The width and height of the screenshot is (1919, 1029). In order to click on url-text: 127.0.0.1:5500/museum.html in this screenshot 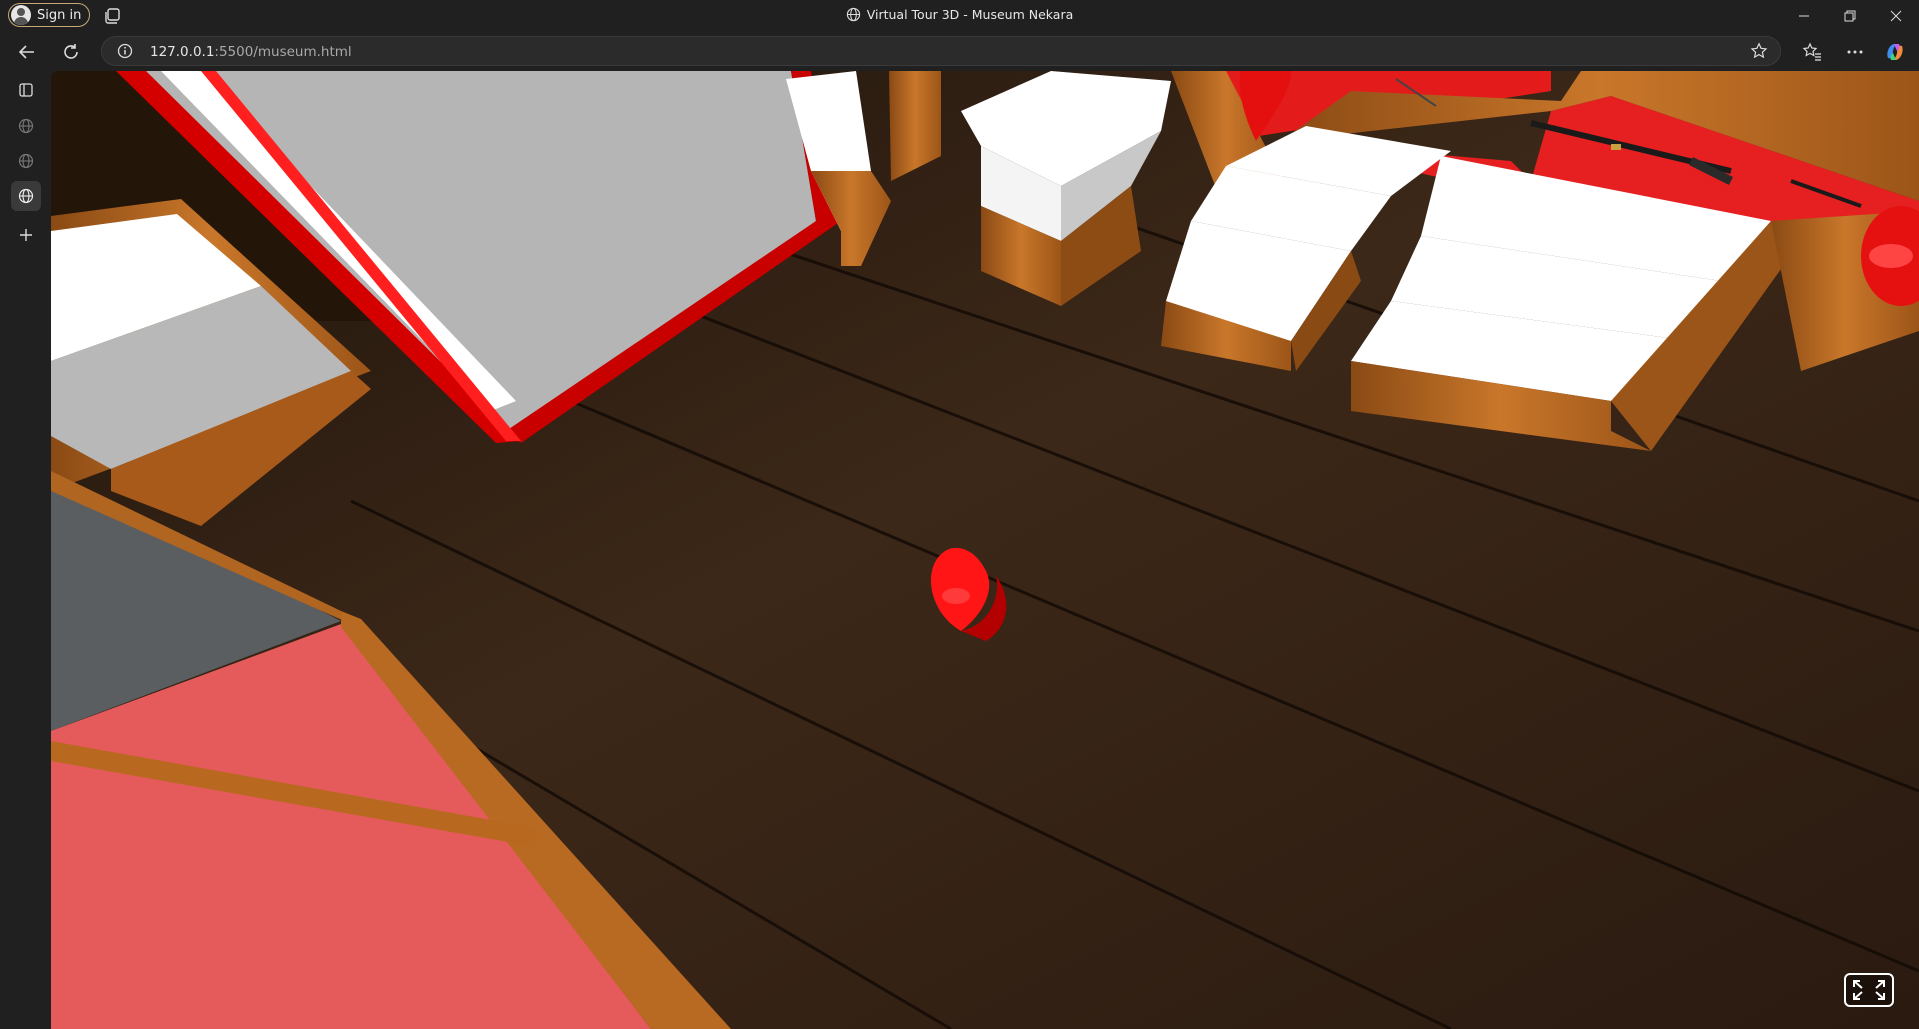, I will do `click(251, 52)`.